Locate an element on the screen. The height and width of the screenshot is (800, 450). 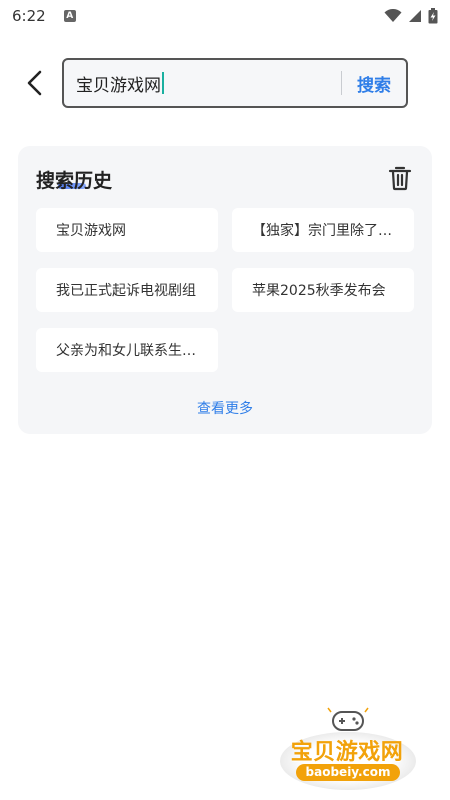
history-item: 父亲为和女儿联系生活费 is located at coordinates (127, 350).